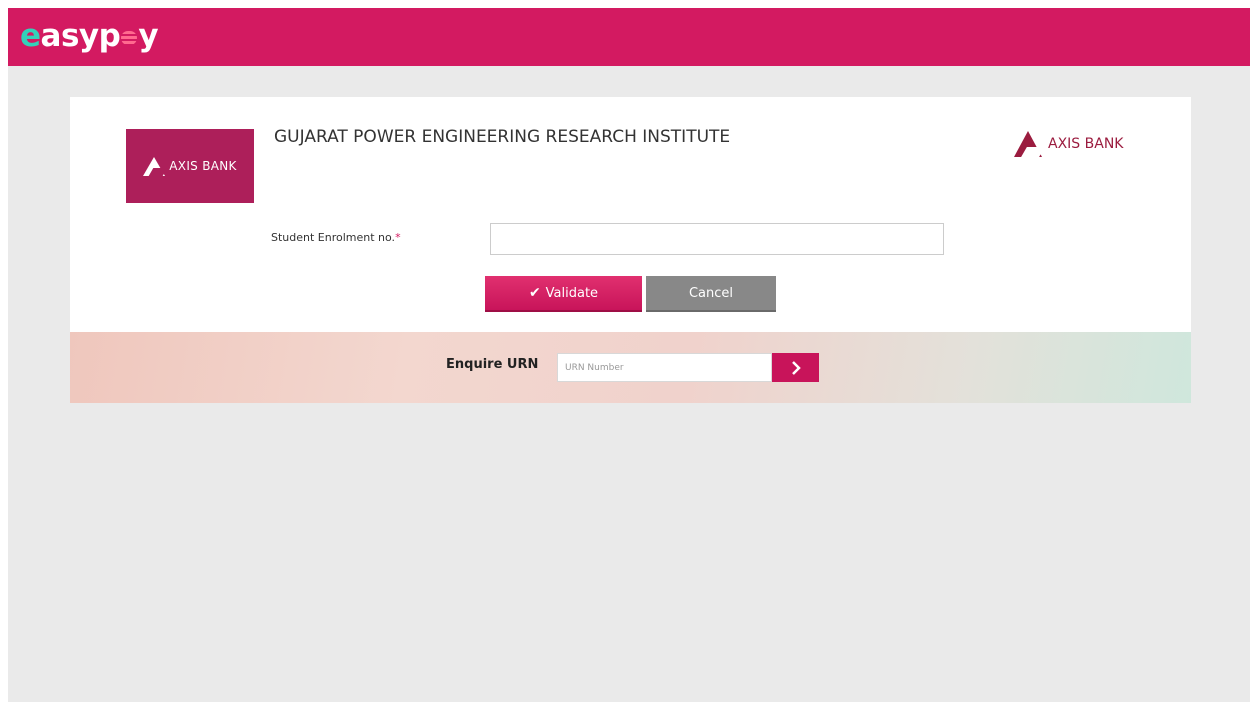 This screenshot has width=1250, height=702. I want to click on brand-middle: asyp, so click(80, 36).